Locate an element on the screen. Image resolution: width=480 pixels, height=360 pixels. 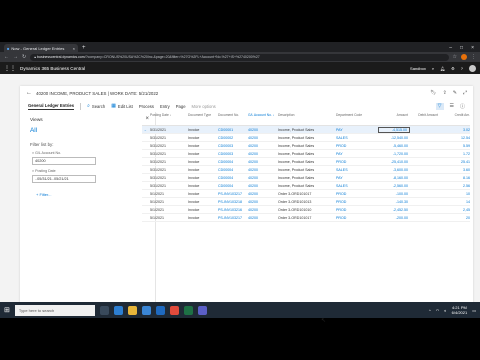
minimize-icon: – is located at coordinates (450, 48).